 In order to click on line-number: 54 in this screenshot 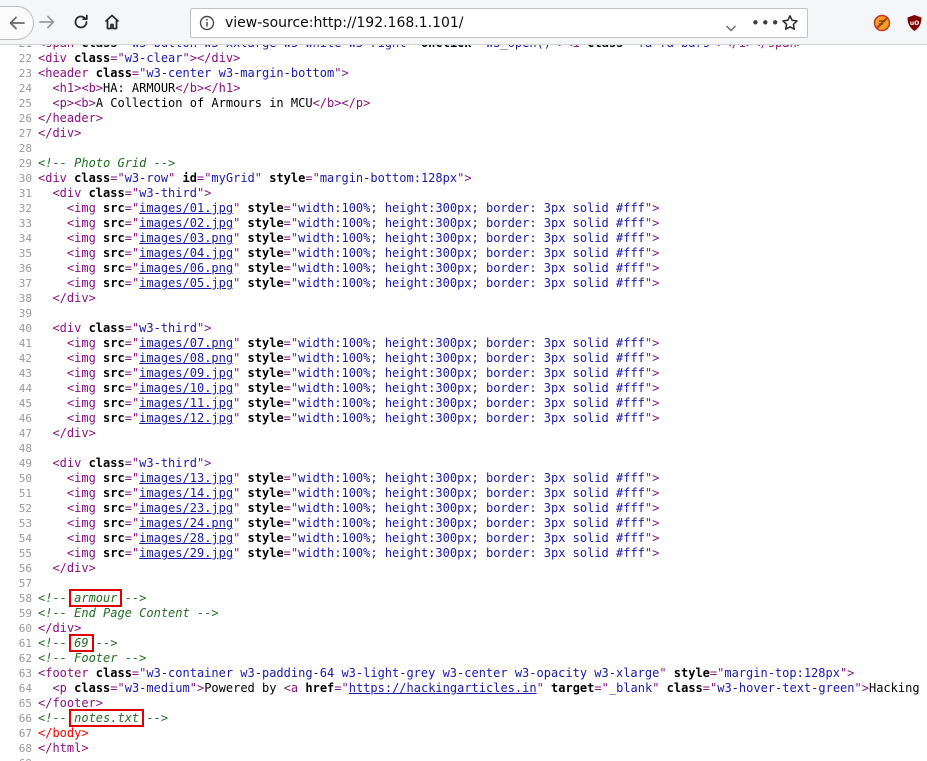, I will do `click(25, 538)`.